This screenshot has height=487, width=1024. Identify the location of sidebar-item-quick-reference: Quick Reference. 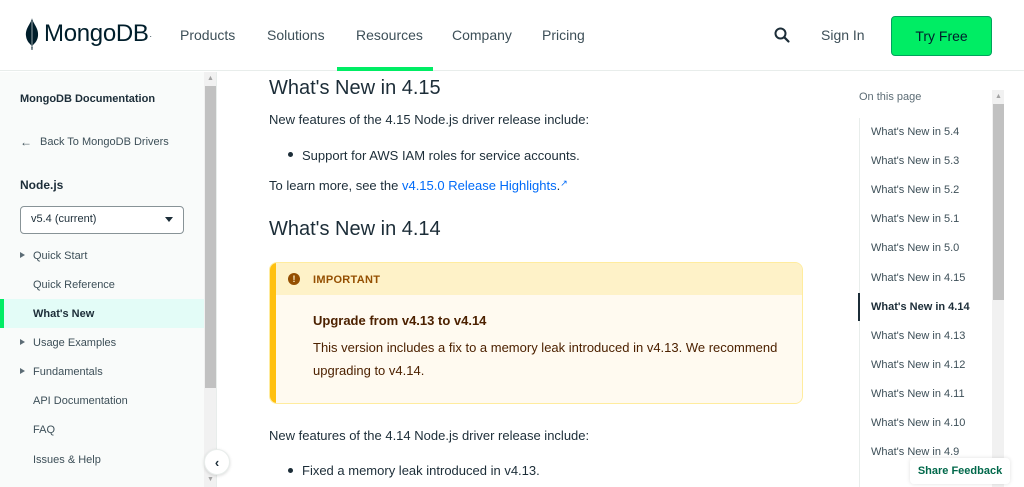
(102, 284).